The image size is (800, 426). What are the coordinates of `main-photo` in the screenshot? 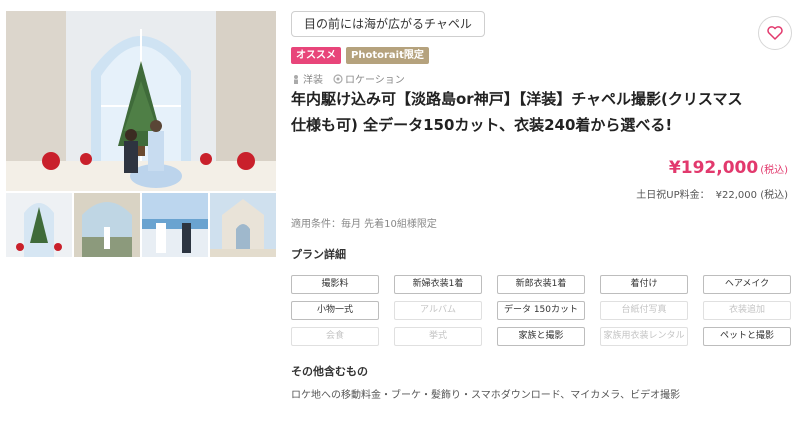 It's located at (141, 101).